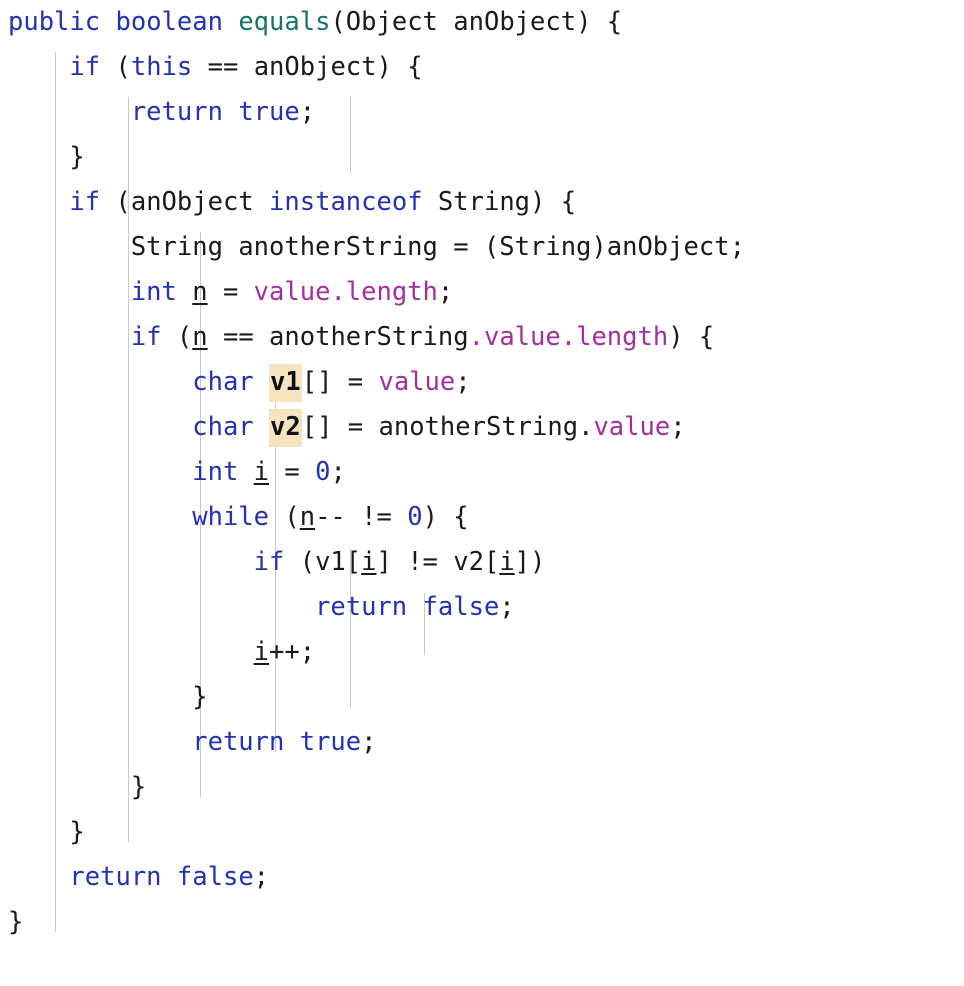 This screenshot has height=986, width=964. I want to click on code-line: int n = value.length;, so click(482, 292).